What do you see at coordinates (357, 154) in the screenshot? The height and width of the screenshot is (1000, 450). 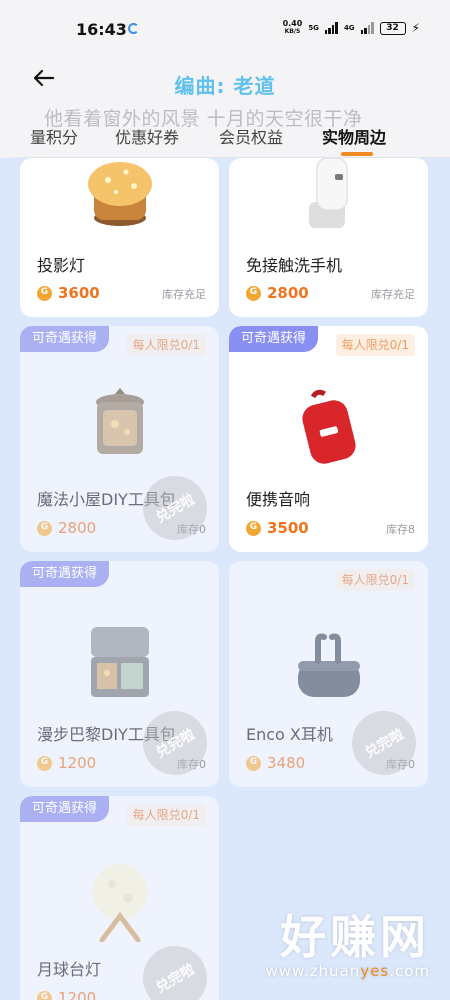 I see `active-tab-indicator` at bounding box center [357, 154].